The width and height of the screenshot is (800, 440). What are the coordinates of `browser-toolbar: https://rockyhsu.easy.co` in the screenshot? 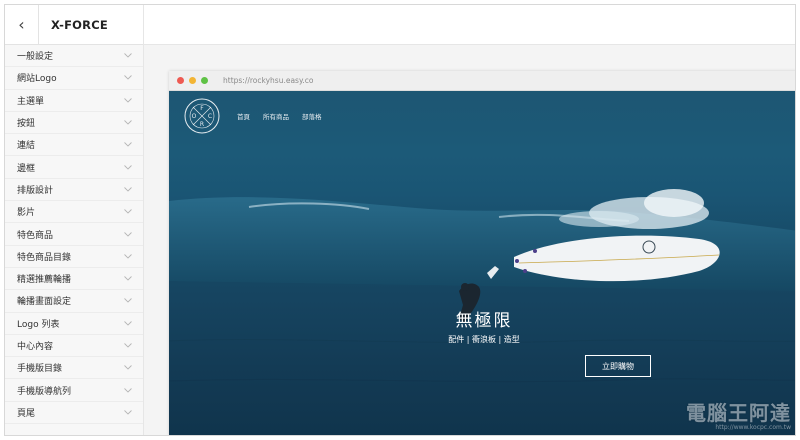 It's located at (482, 81).